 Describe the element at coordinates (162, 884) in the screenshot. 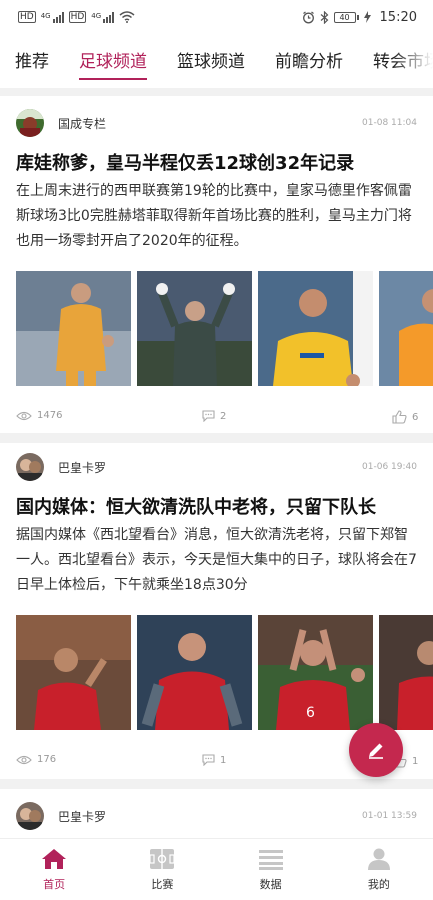

I see `nav-label: 比赛` at that location.